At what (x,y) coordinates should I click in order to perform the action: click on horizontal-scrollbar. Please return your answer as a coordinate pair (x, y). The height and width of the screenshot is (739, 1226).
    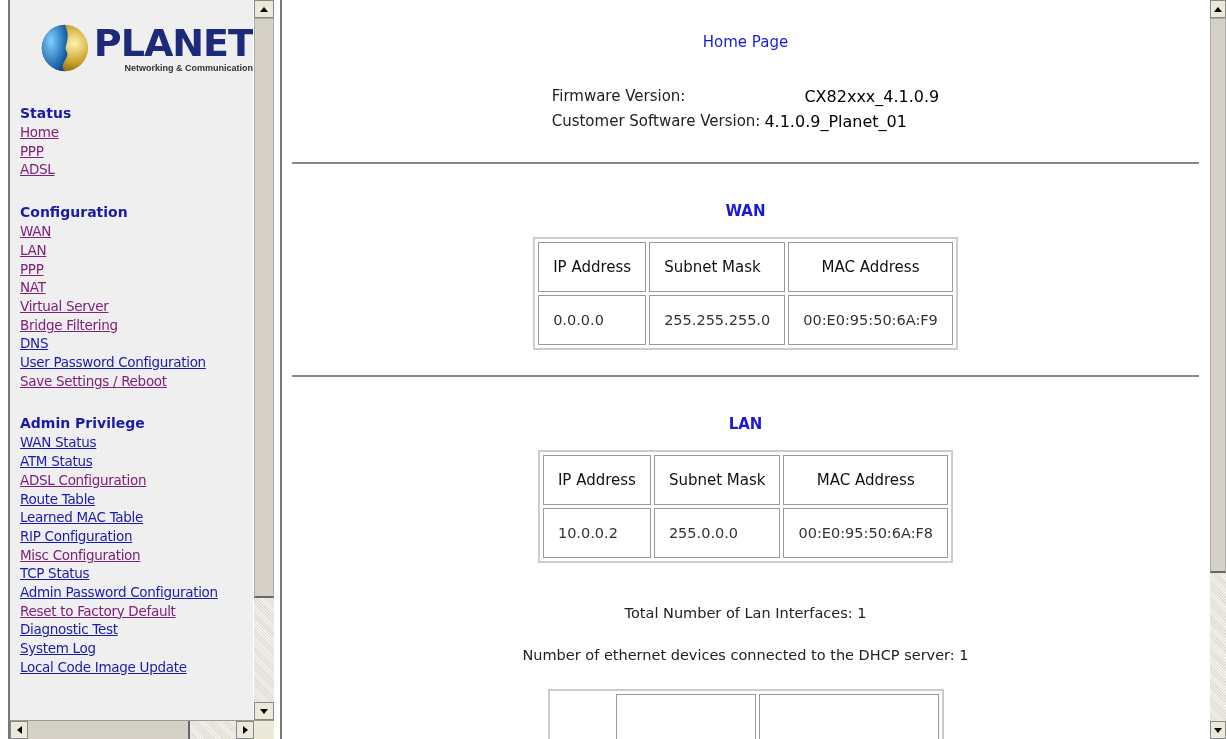
    Looking at the image, I should click on (142, 729).